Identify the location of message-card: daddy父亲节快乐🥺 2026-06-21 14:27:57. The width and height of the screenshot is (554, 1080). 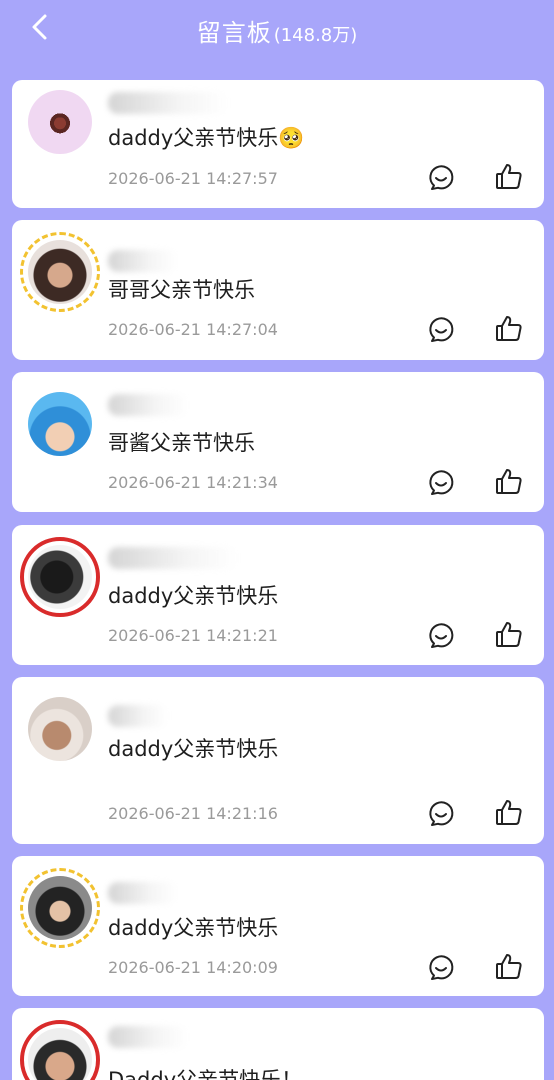
(278, 144).